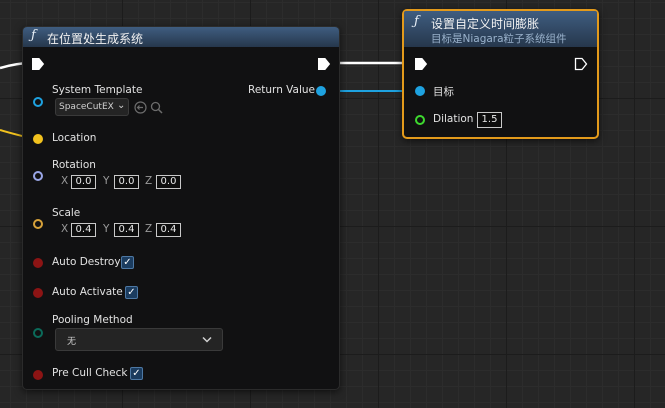 This screenshot has width=665, height=408. What do you see at coordinates (207, 339) in the screenshot?
I see `chevron-down-icon` at bounding box center [207, 339].